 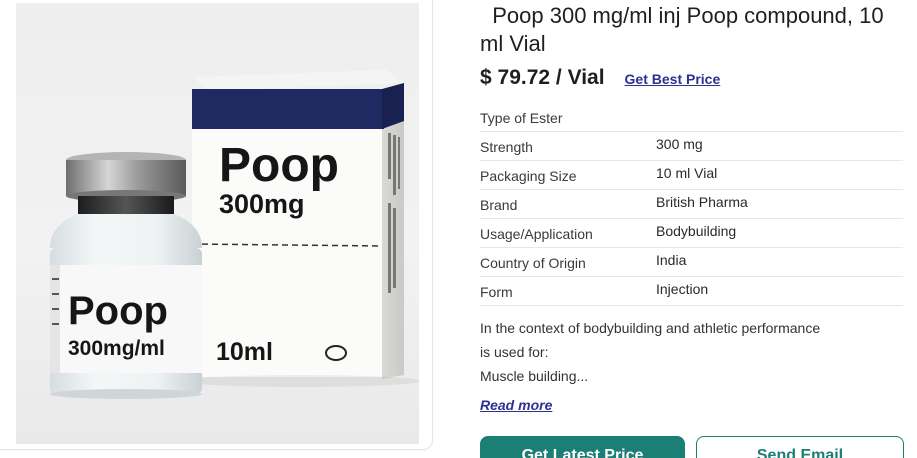 What do you see at coordinates (682, 289) in the screenshot?
I see `spec-value: Injection` at bounding box center [682, 289].